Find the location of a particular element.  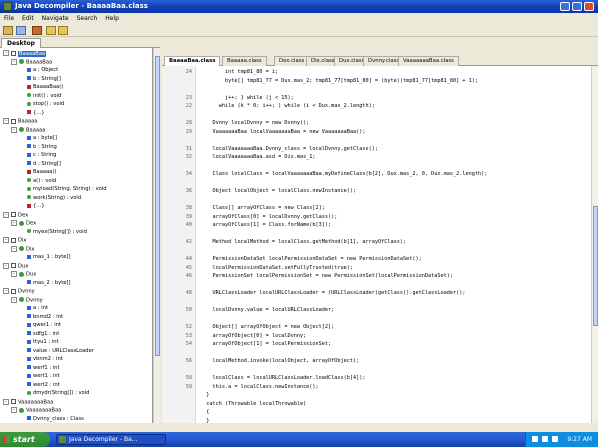

tree-node: work(String) : void is located at coordinates (50, 198).